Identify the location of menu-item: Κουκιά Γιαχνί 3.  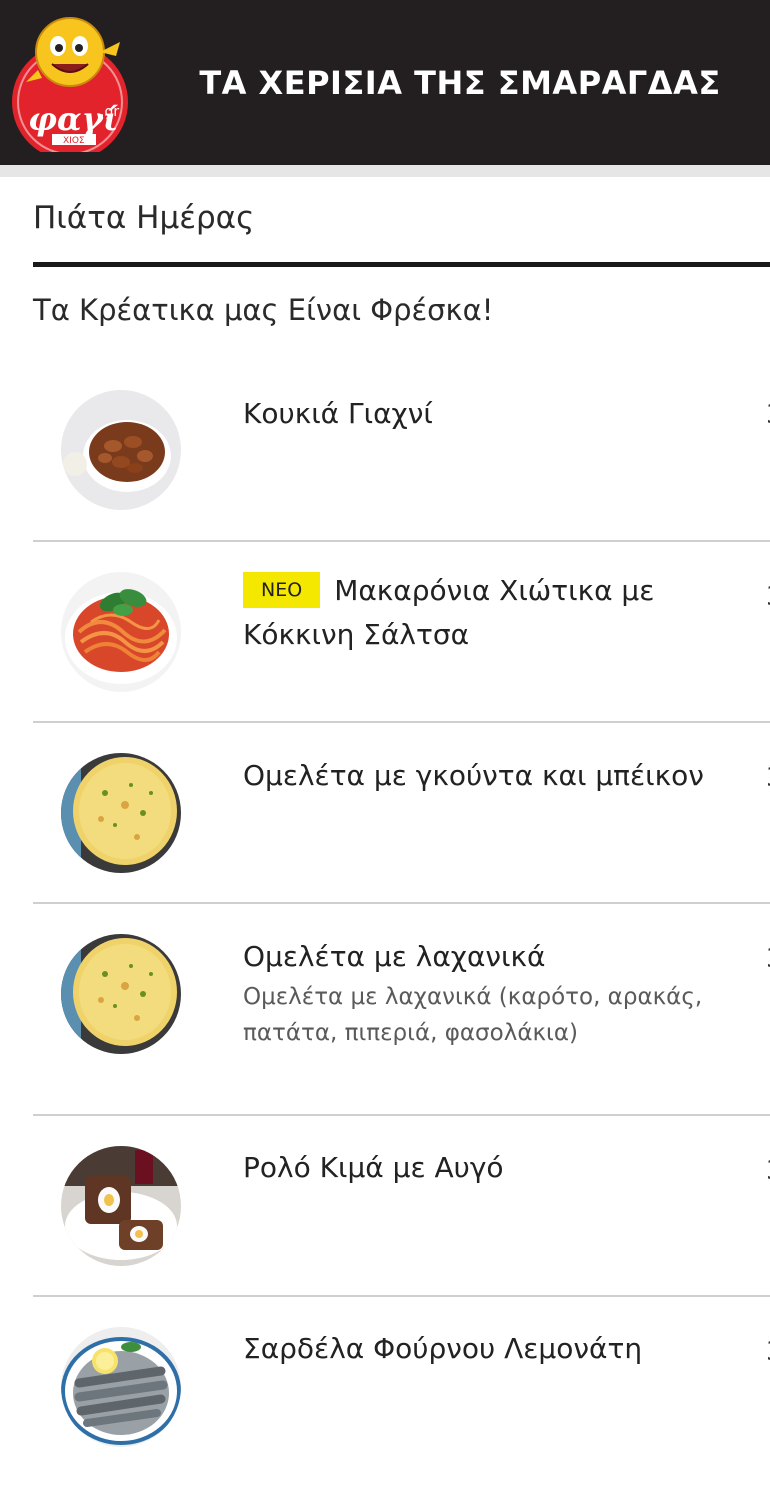
(401, 451).